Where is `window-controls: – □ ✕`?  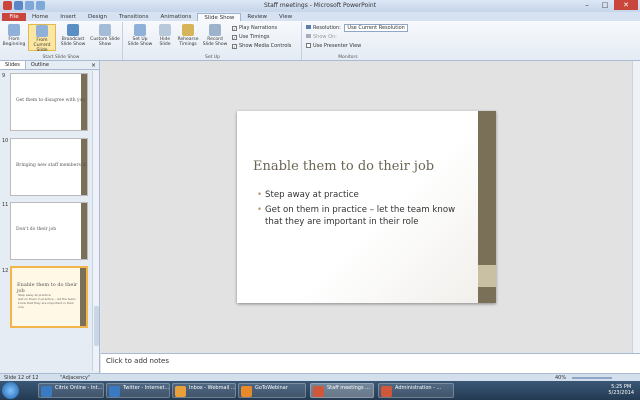
window-controls: – □ ✕ is located at coordinates (608, 5).